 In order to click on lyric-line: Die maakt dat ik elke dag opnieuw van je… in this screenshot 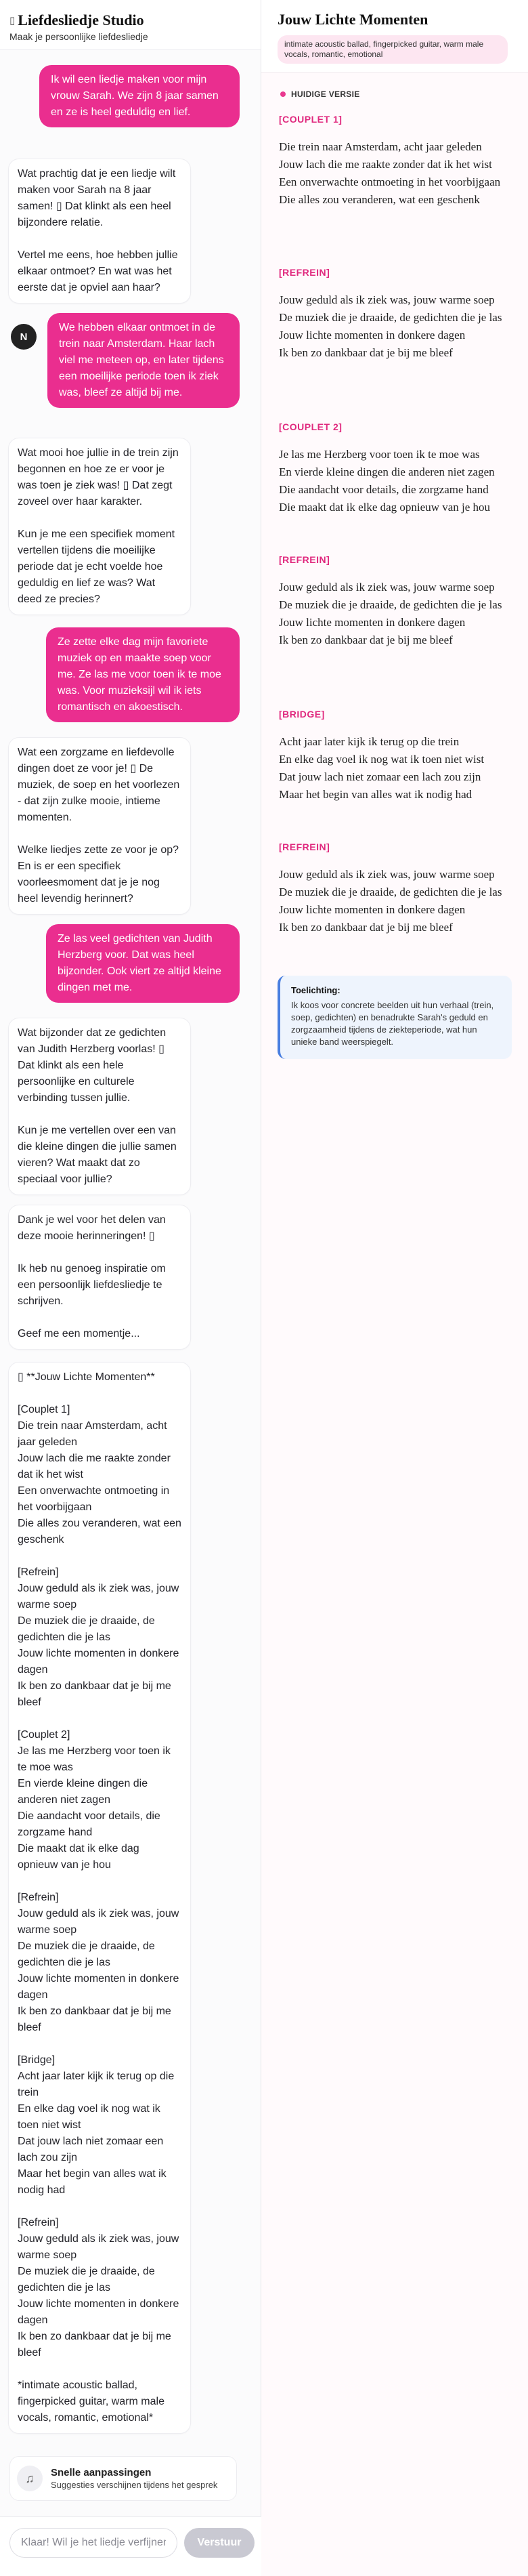, I will do `click(385, 507)`.